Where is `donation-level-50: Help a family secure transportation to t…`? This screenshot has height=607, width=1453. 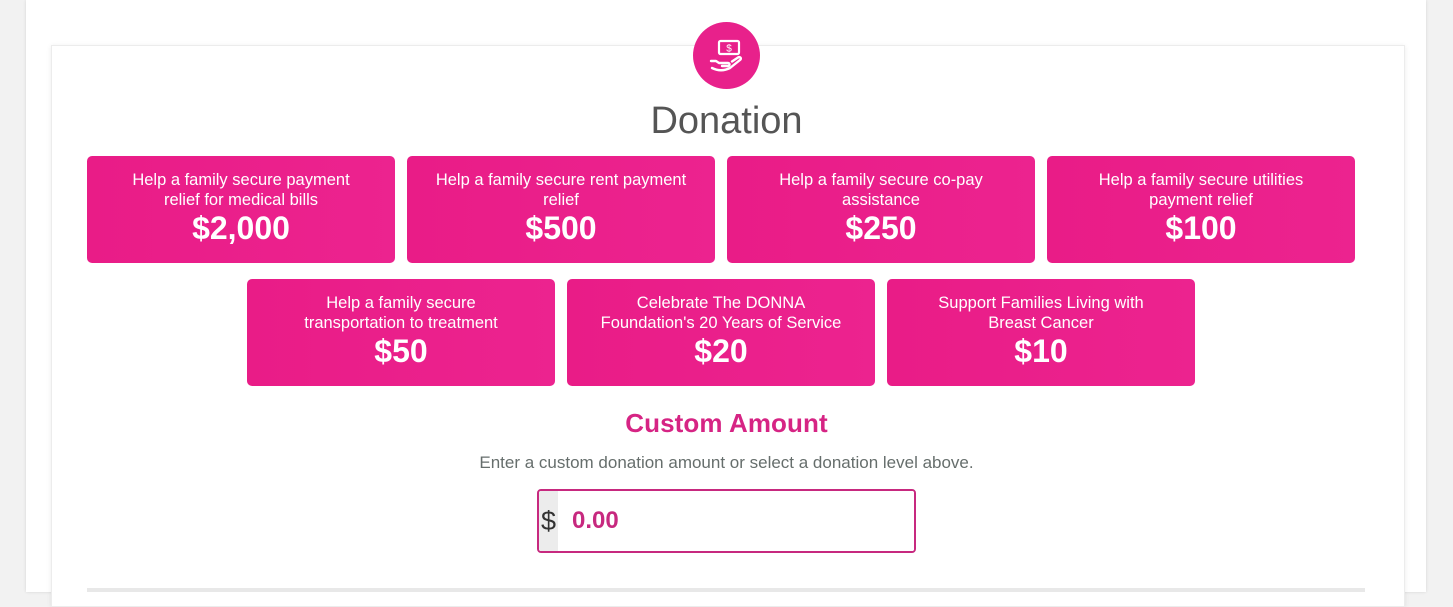
donation-level-50: Help a family secure transportation to t… is located at coordinates (401, 332).